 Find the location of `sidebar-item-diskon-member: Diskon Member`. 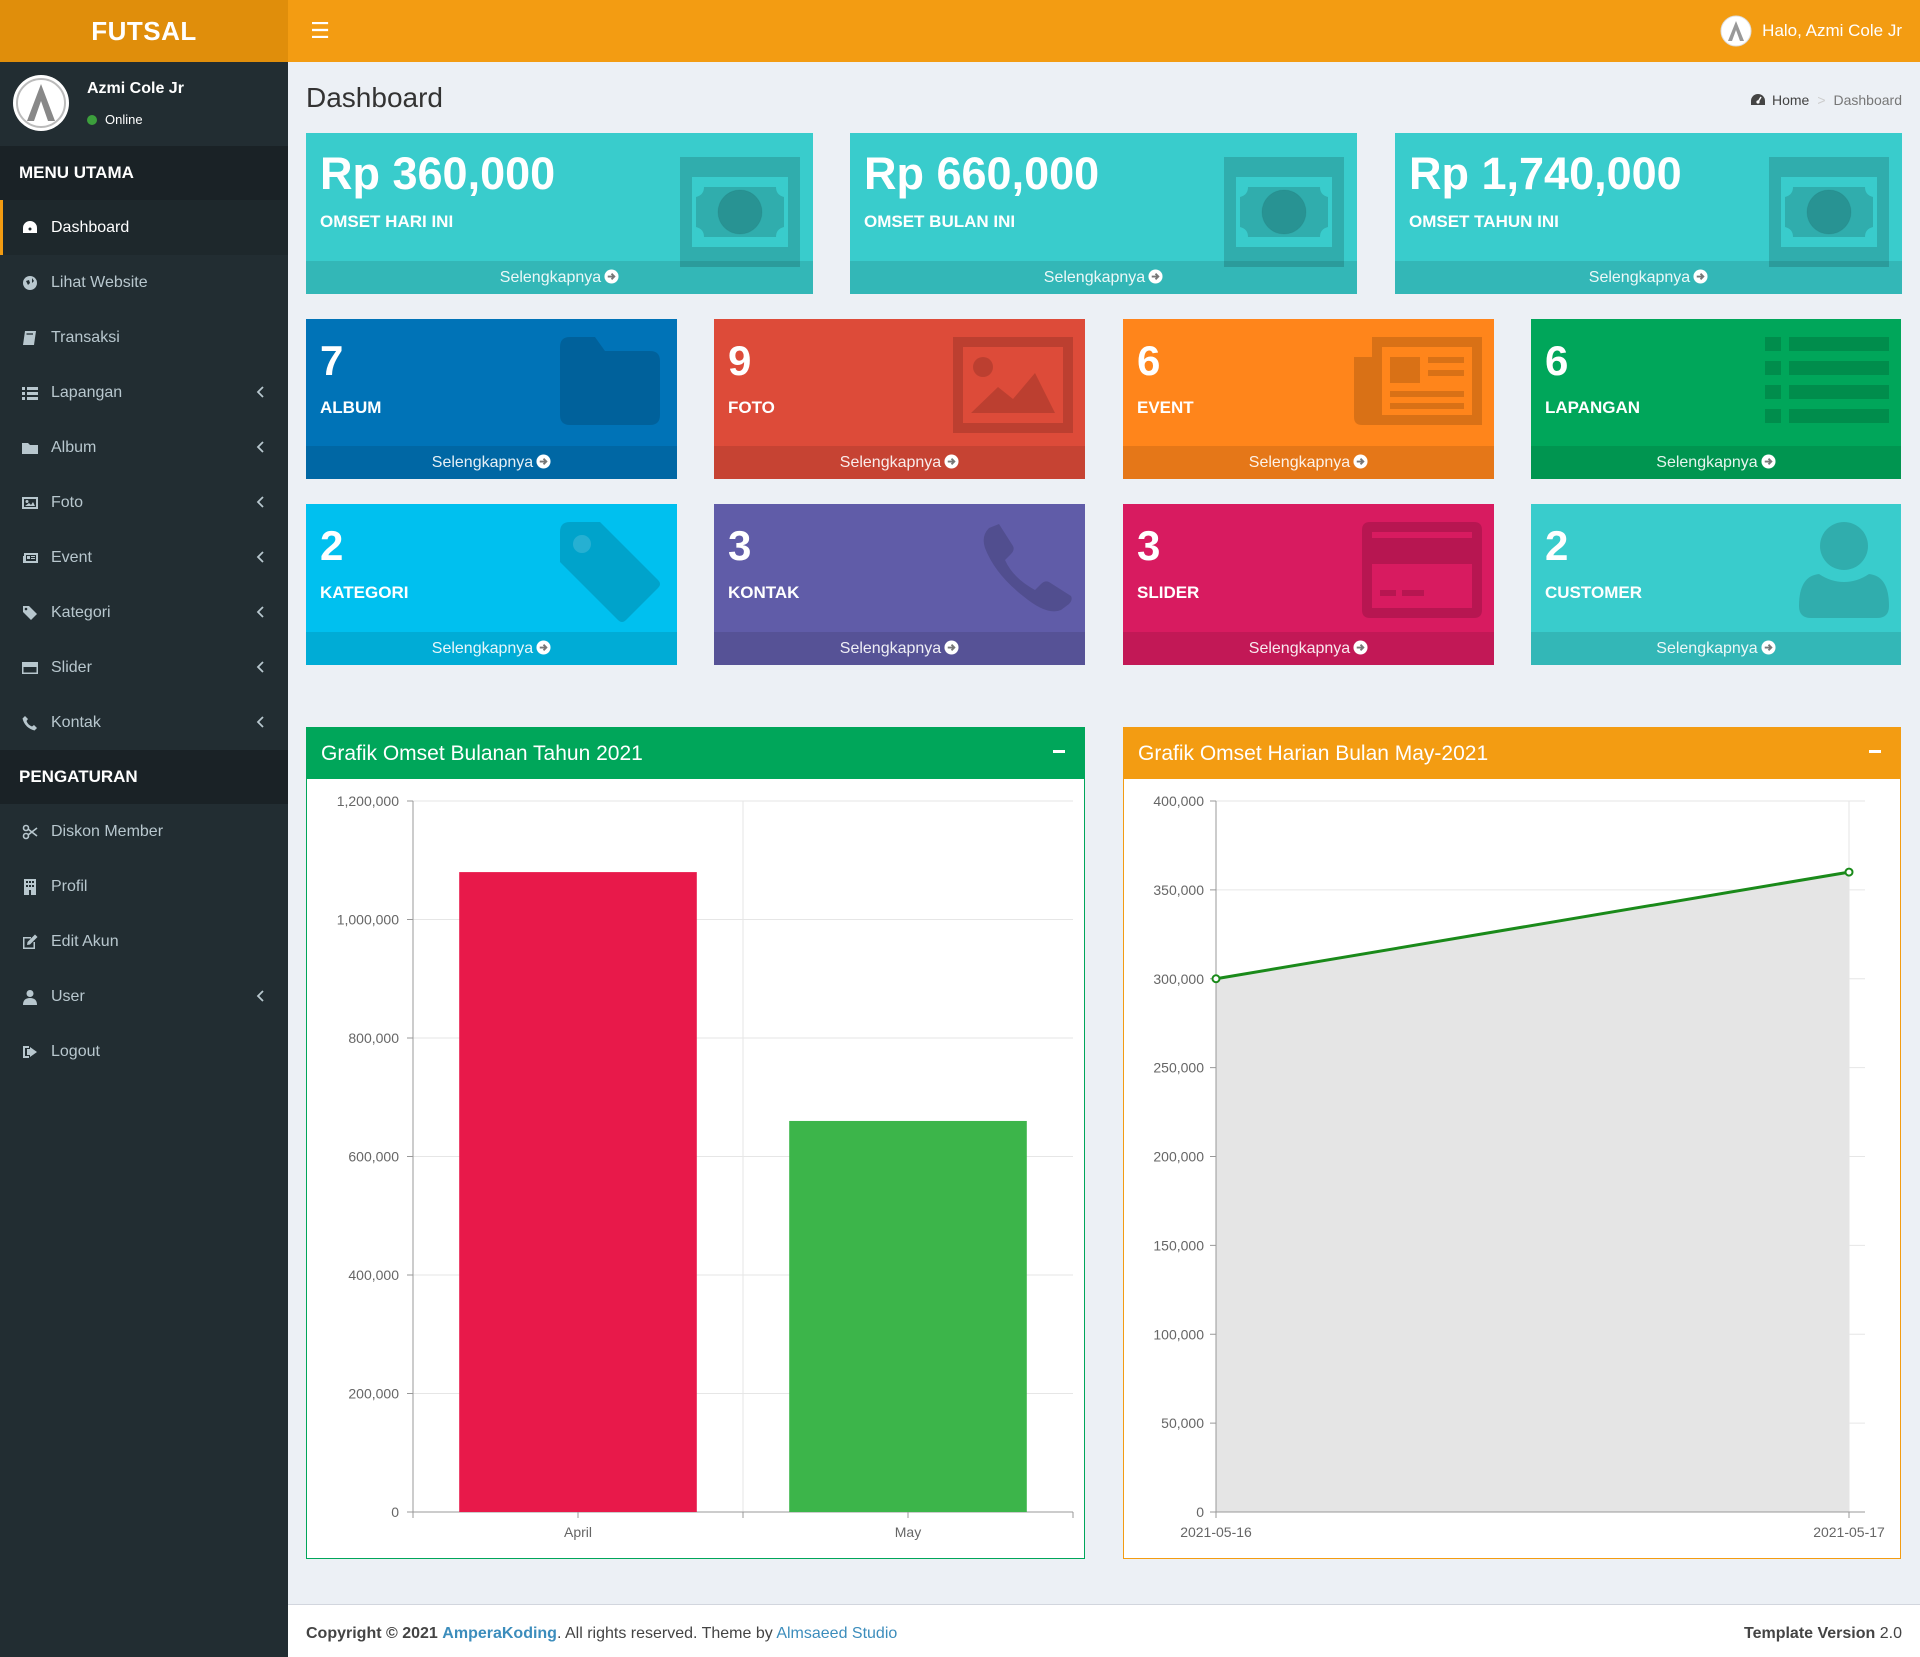

sidebar-item-diskon-member: Diskon Member is located at coordinates (144, 831).